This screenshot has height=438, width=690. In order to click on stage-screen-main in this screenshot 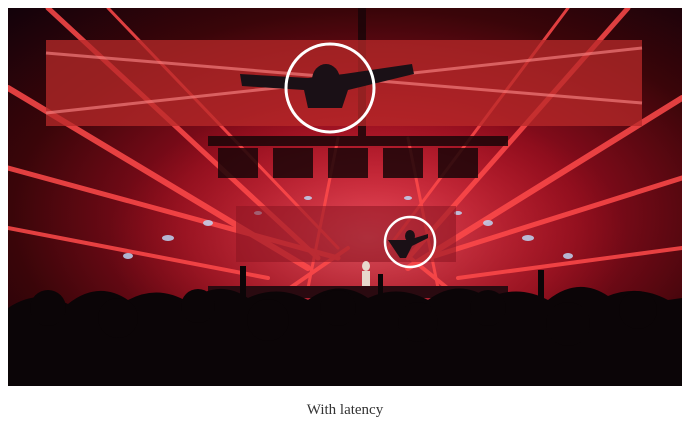, I will do `click(346, 237)`.